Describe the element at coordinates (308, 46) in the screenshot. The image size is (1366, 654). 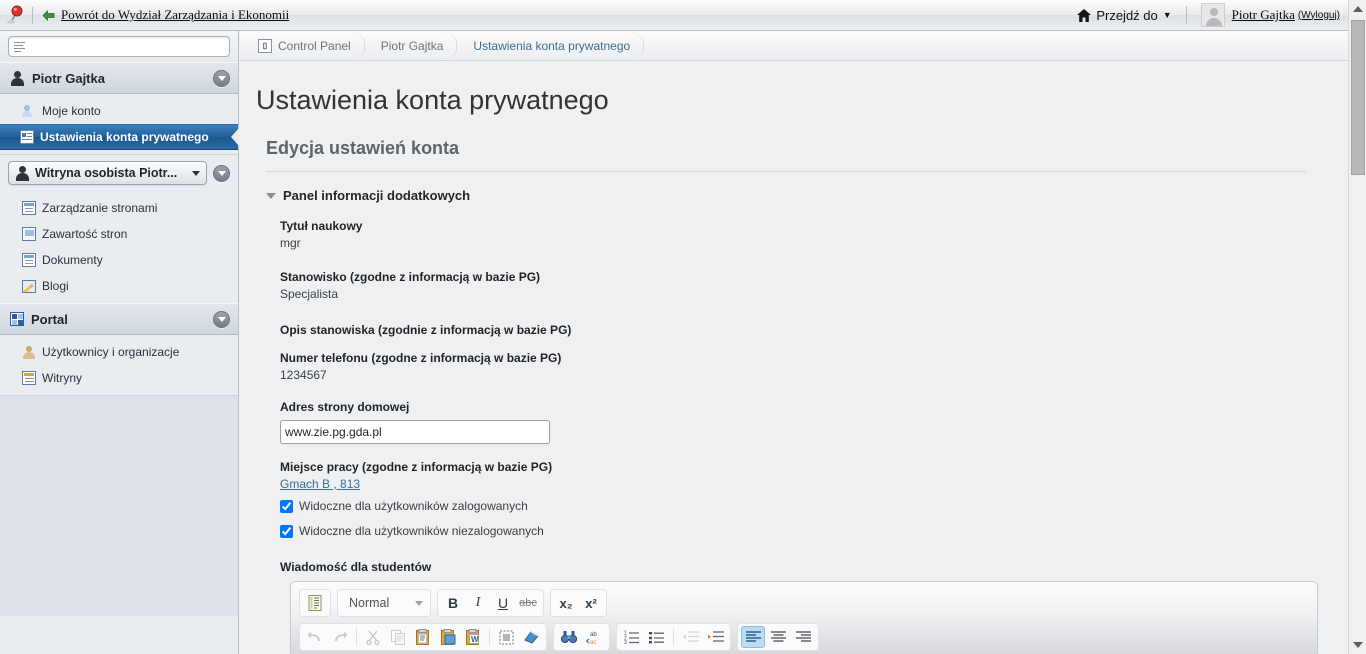
I see `breadcrumb-item-control-panel: ▯ Control Panel` at that location.